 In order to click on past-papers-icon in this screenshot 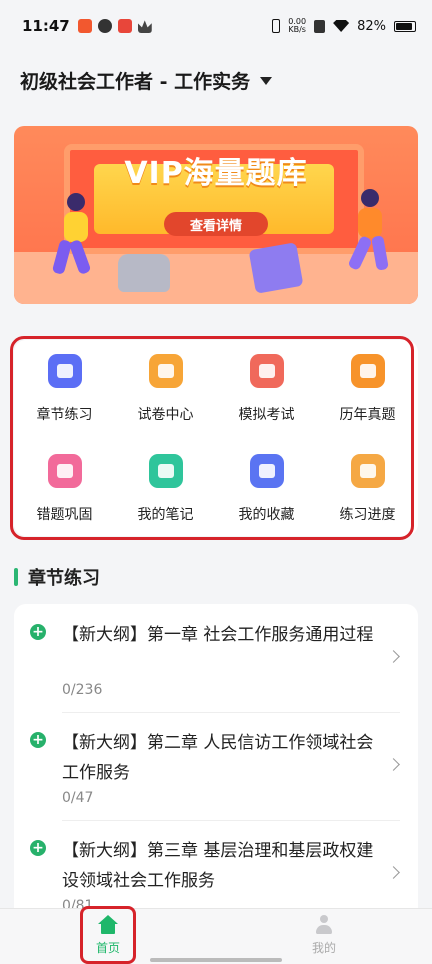, I will do `click(367, 371)`.